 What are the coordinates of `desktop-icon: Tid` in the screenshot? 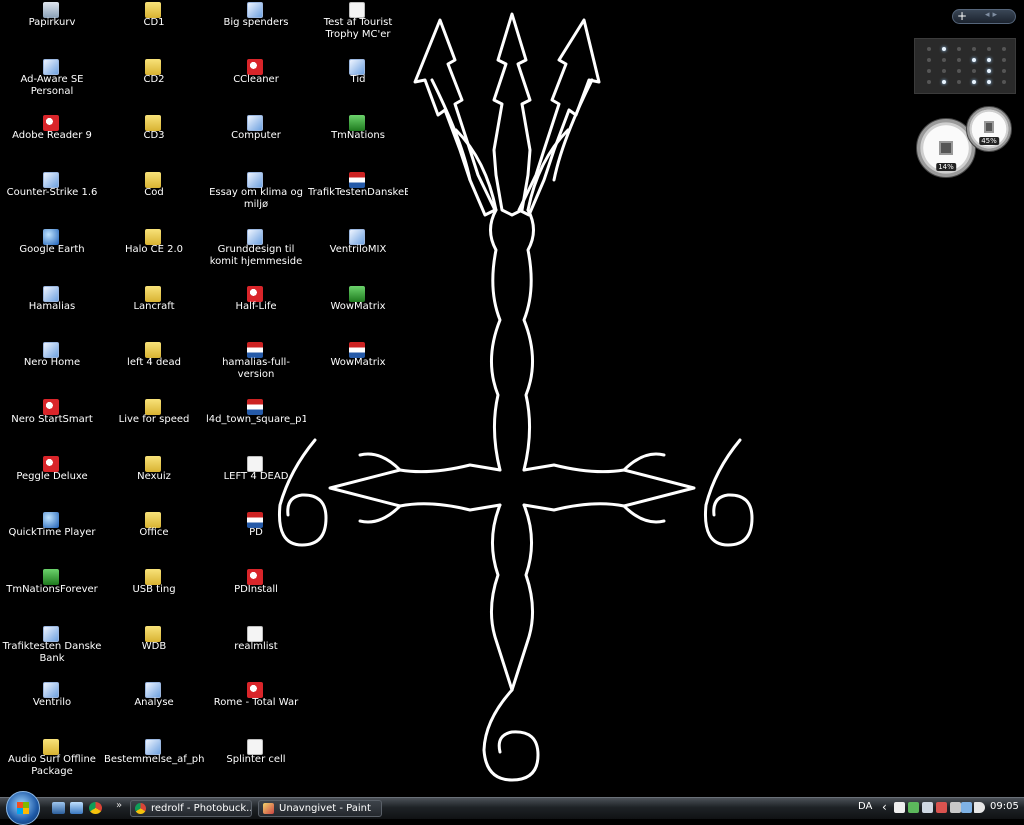 It's located at (358, 85).